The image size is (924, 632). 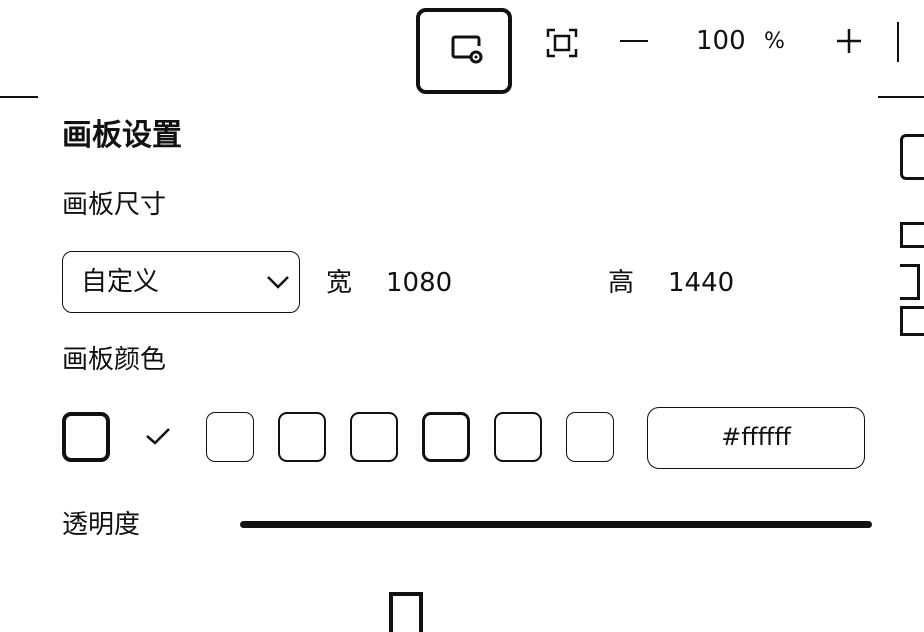 What do you see at coordinates (756, 438) in the screenshot?
I see `hex-color-input: #ffffff` at bounding box center [756, 438].